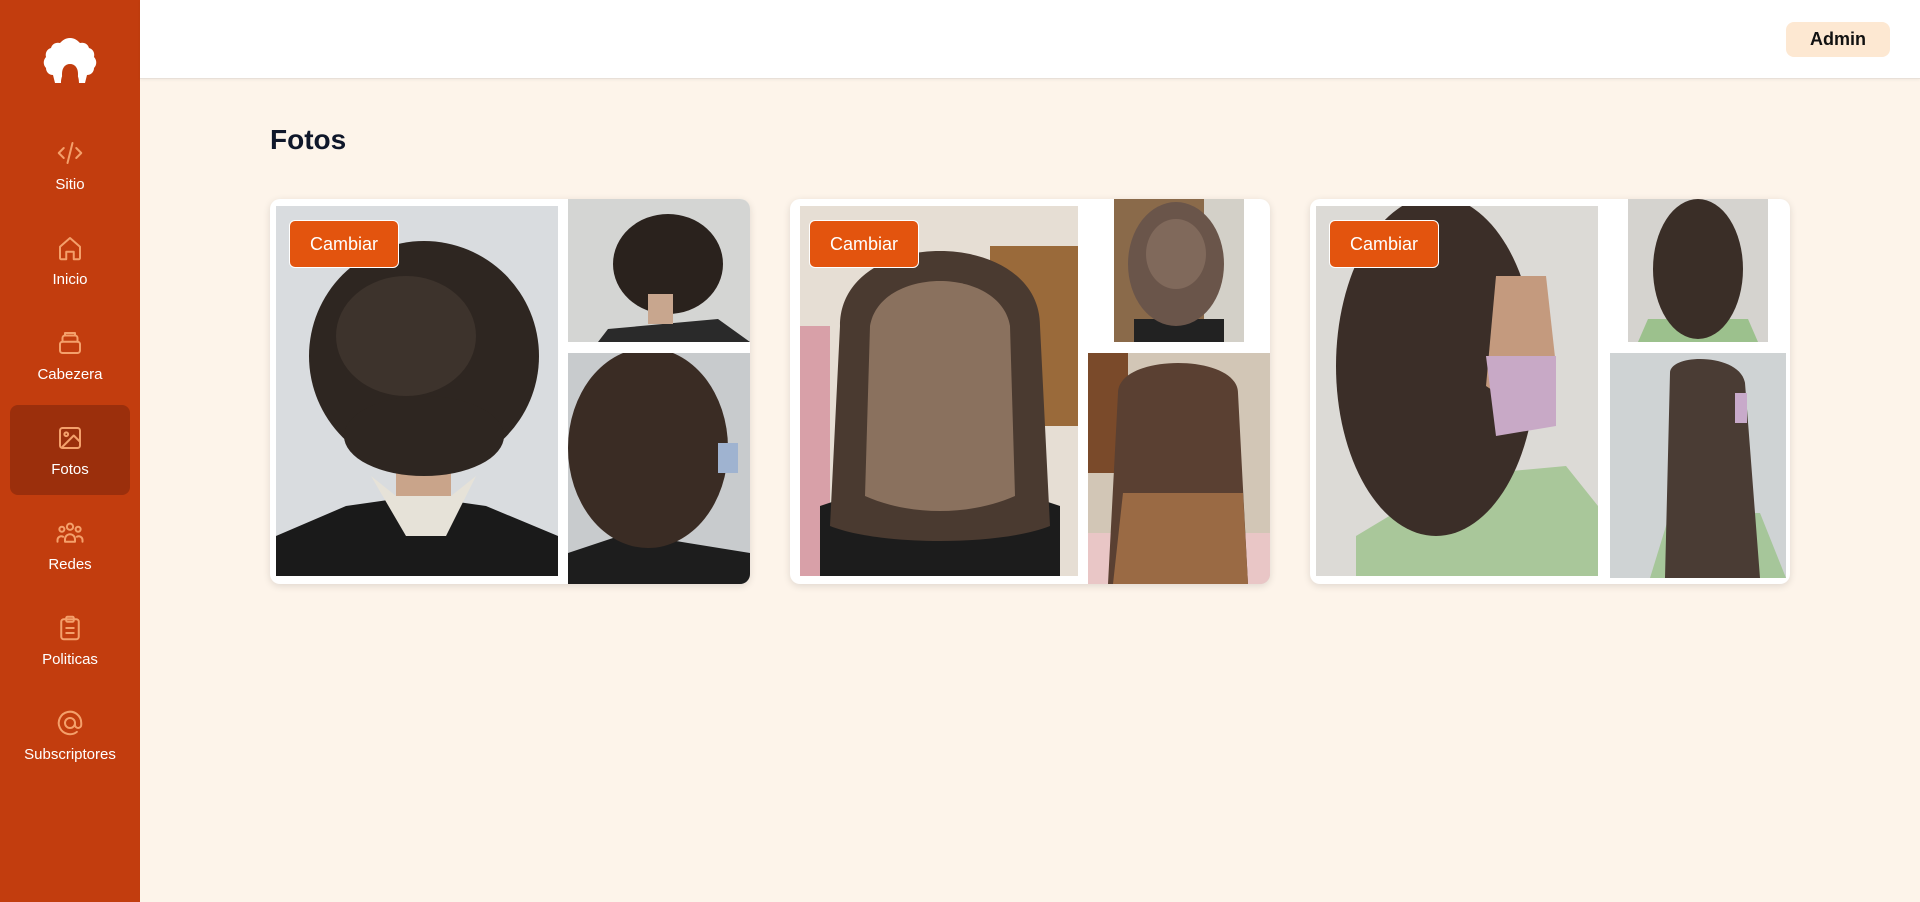  I want to click on layers-icon, so click(70, 342).